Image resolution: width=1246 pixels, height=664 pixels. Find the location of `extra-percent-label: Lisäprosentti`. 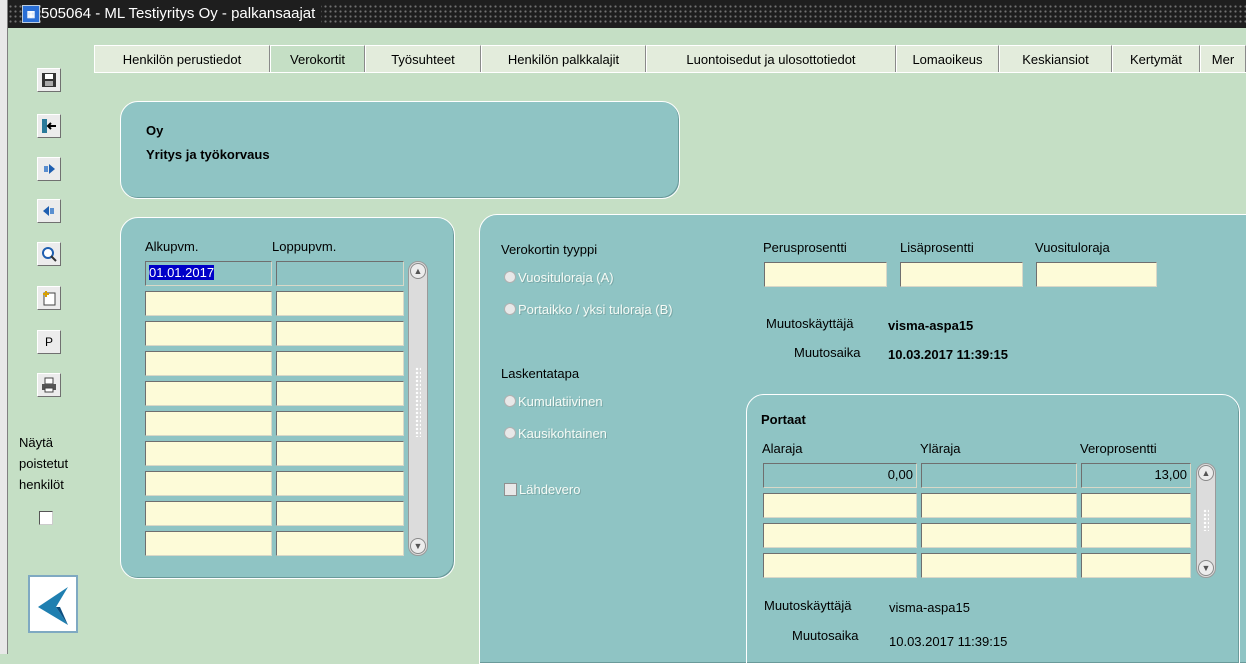

extra-percent-label: Lisäprosentti is located at coordinates (937, 247).